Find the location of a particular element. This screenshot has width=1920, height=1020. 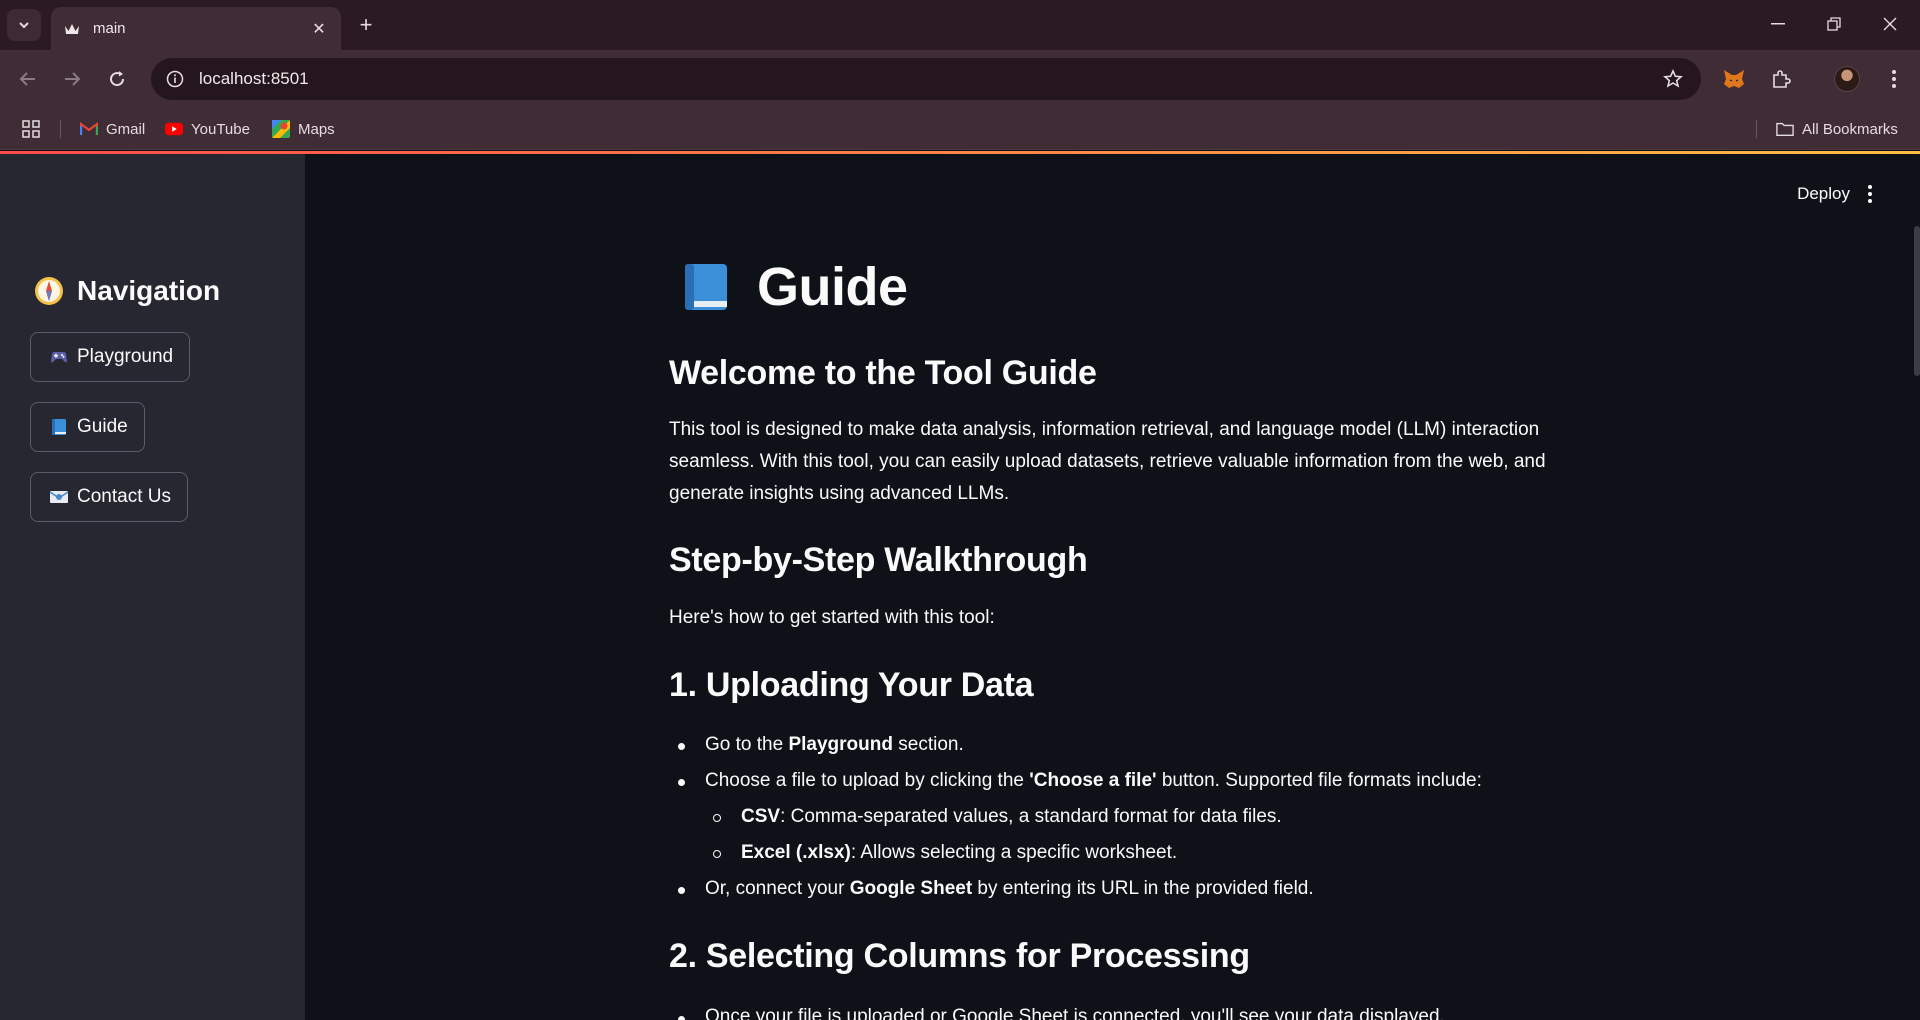

bookmark-youtube: YouTube is located at coordinates (207, 129).